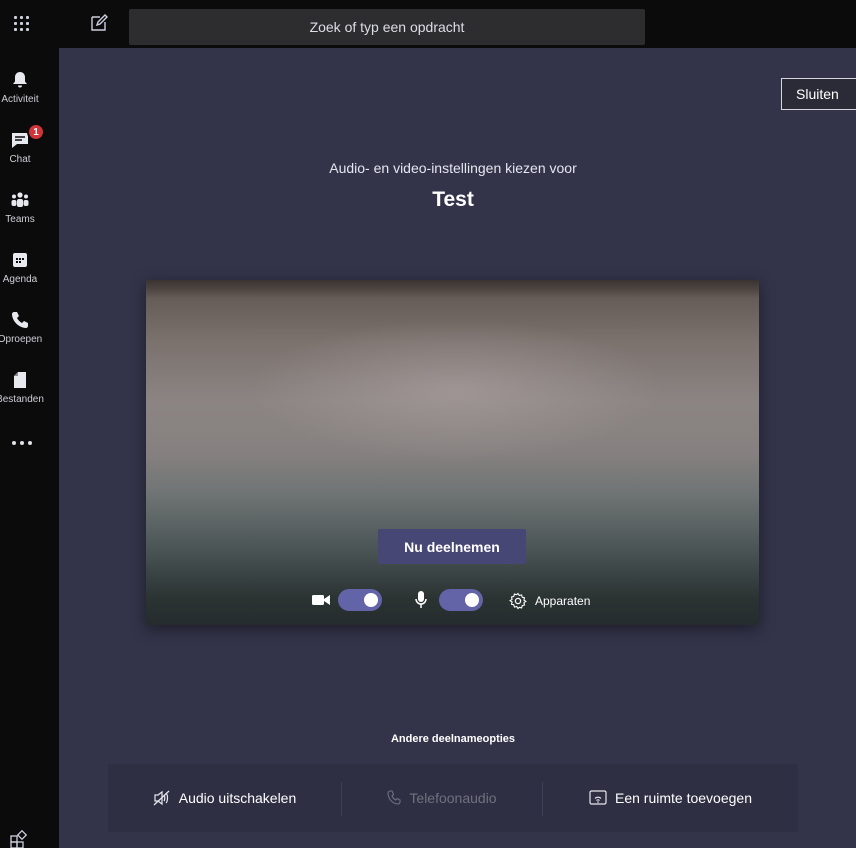 The height and width of the screenshot is (848, 856). What do you see at coordinates (518, 601) in the screenshot?
I see `gear-icon` at bounding box center [518, 601].